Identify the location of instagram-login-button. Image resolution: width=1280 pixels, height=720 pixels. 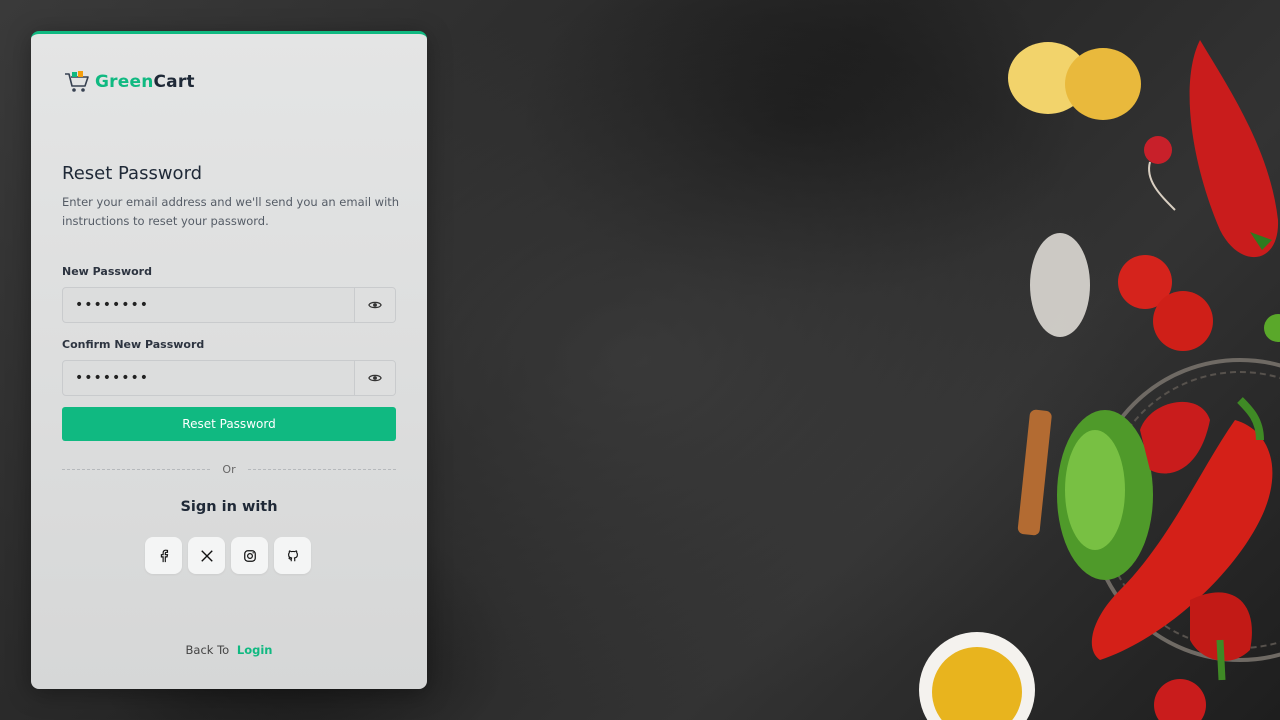
(249, 555).